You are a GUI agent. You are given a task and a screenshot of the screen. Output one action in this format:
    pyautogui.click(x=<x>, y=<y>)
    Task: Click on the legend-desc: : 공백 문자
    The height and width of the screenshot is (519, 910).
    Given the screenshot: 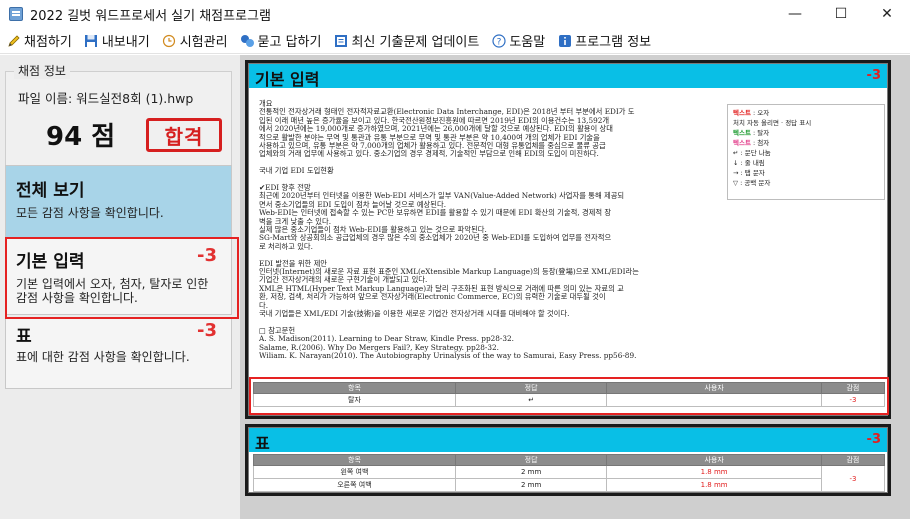 What is the action you would take?
    pyautogui.click(x=754, y=183)
    